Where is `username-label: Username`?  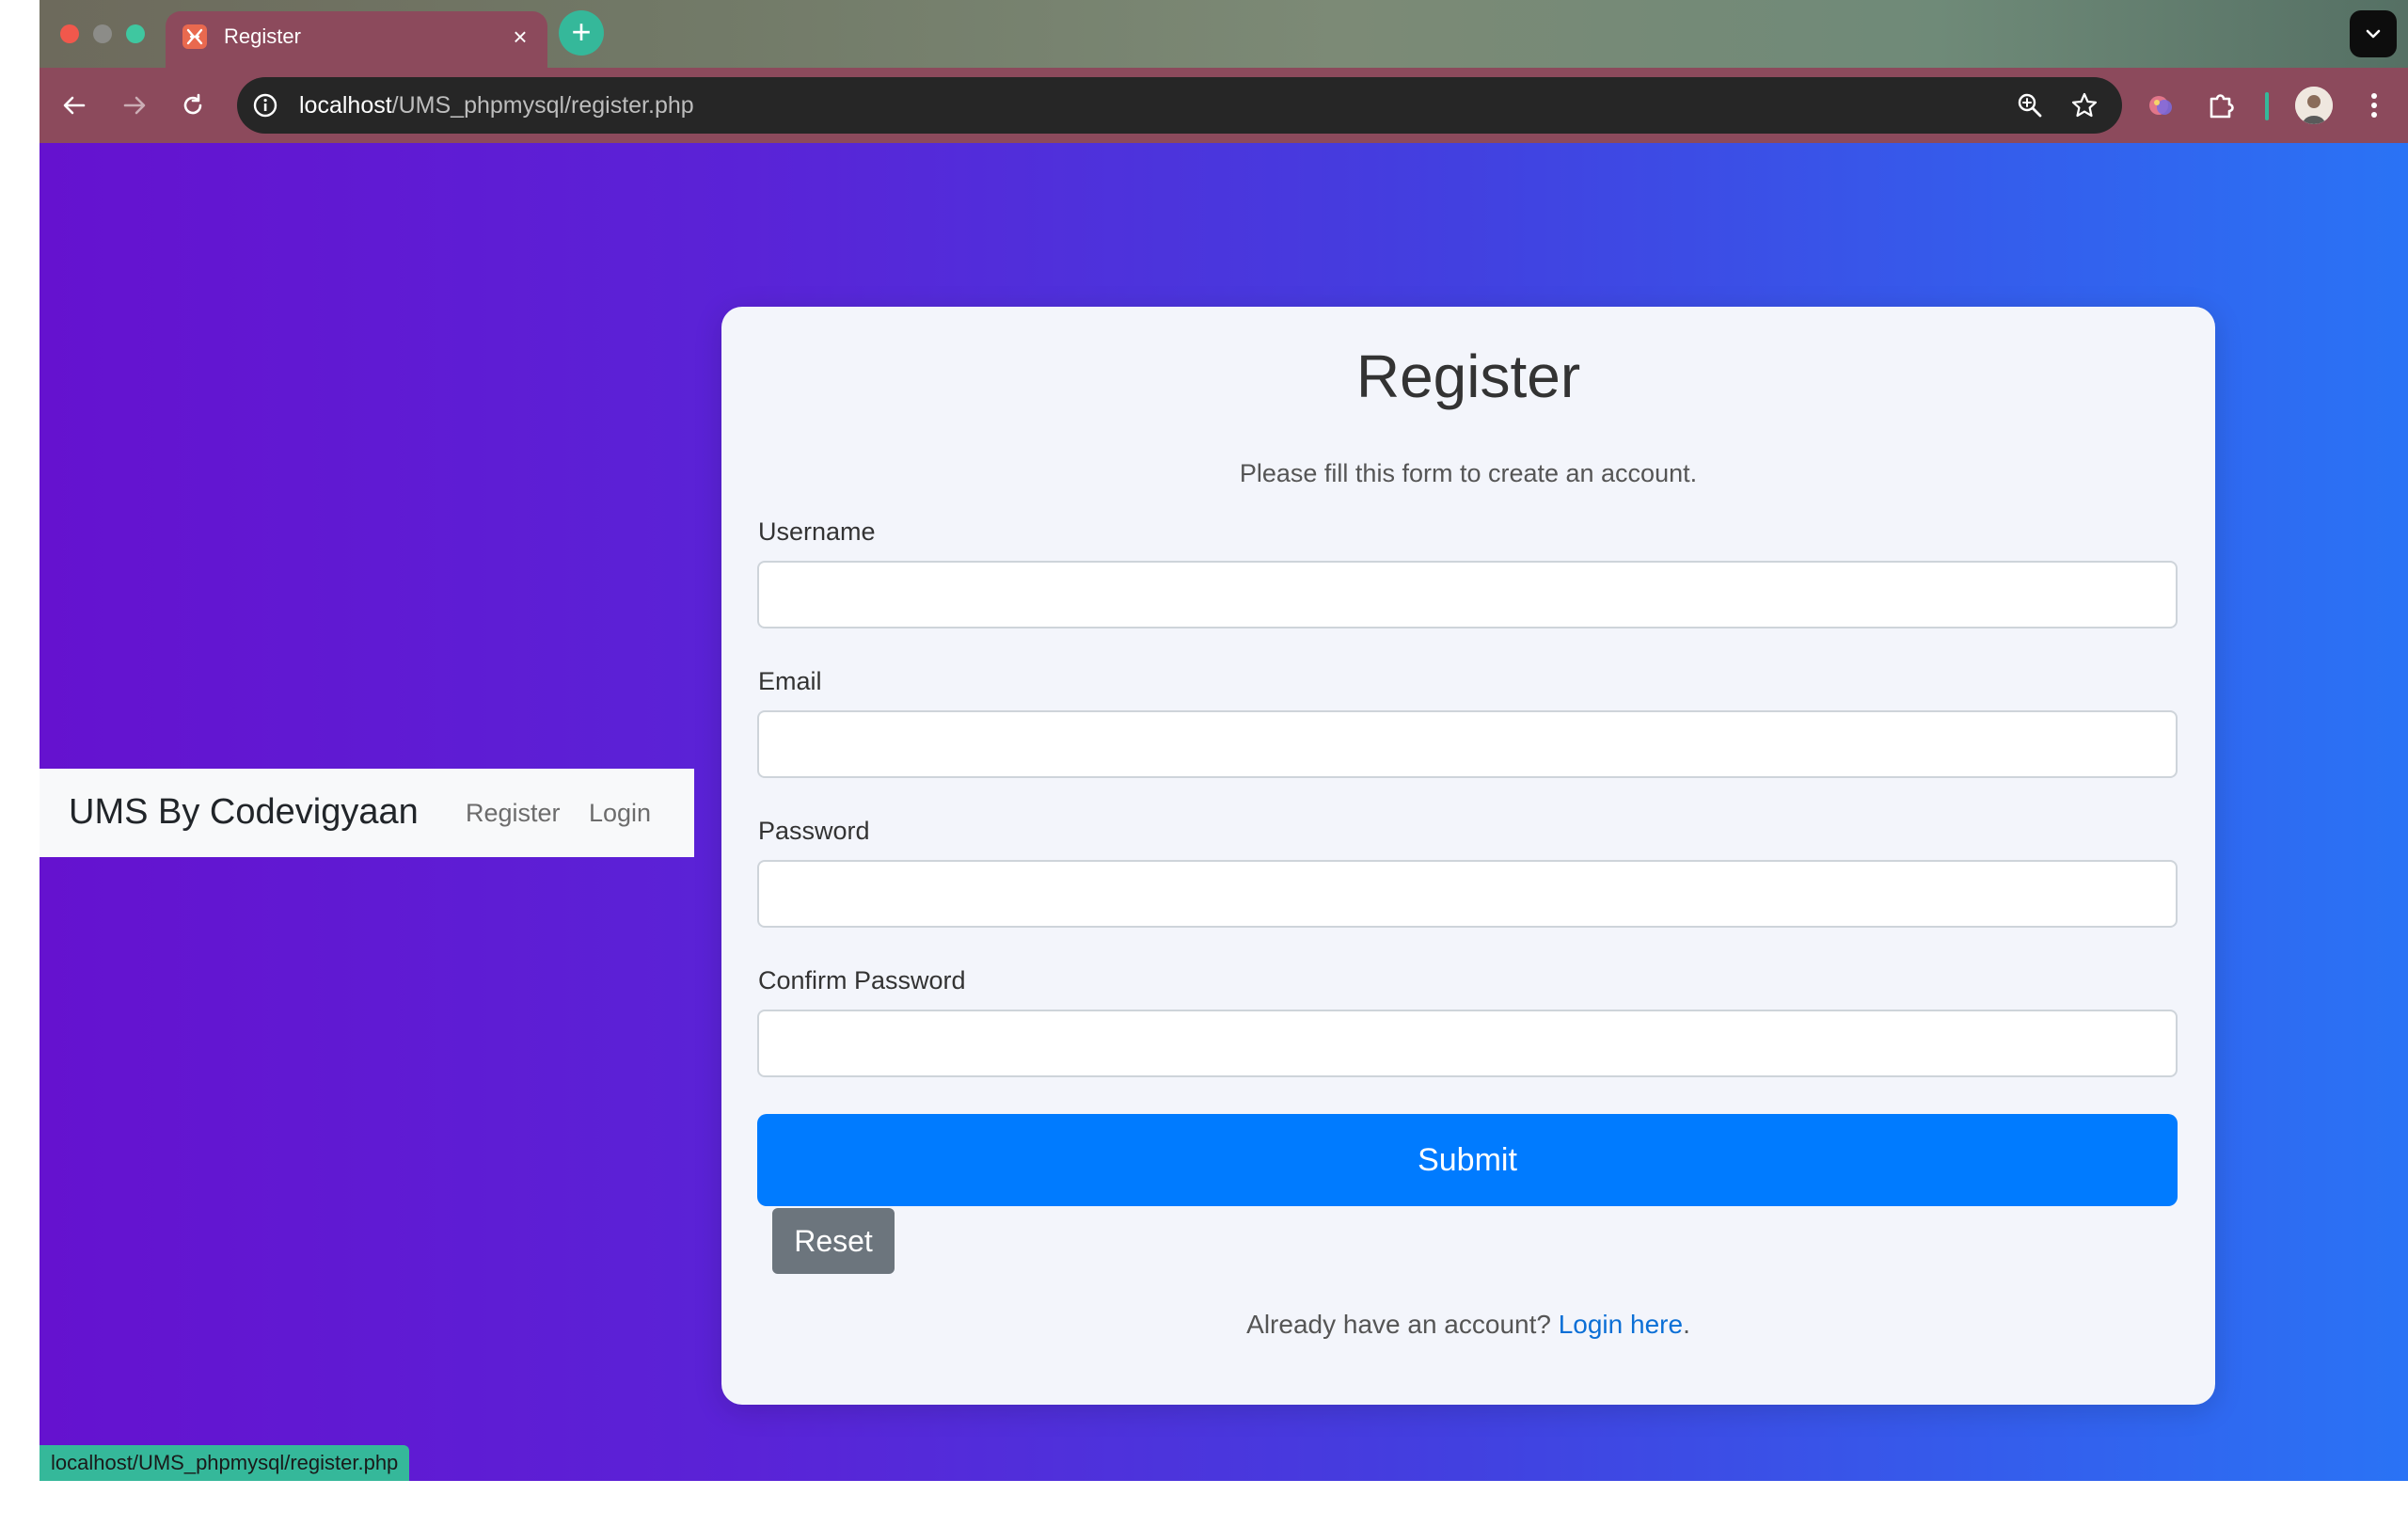 username-label: Username is located at coordinates (817, 531).